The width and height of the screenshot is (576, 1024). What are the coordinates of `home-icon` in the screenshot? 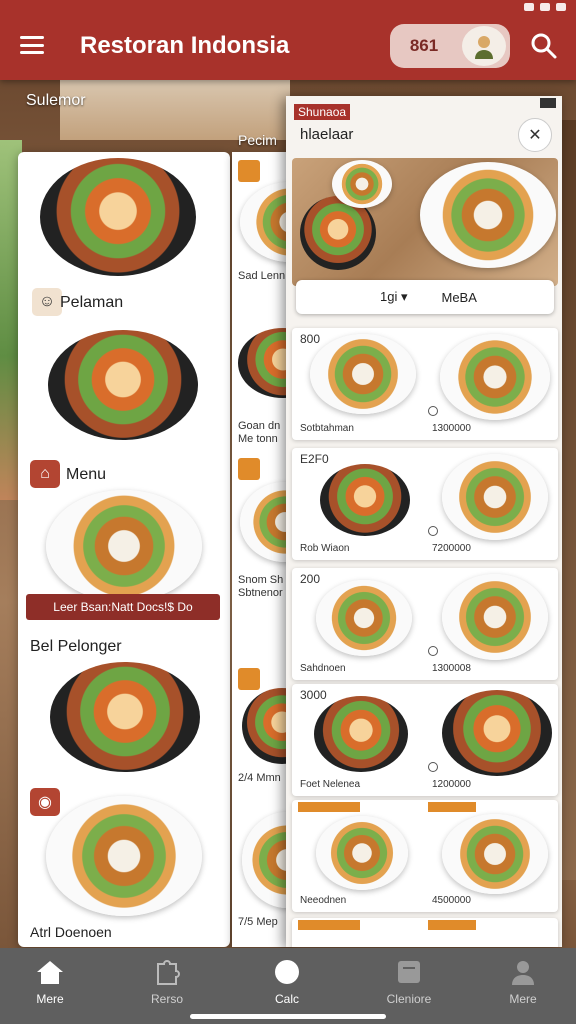 It's located at (50, 972).